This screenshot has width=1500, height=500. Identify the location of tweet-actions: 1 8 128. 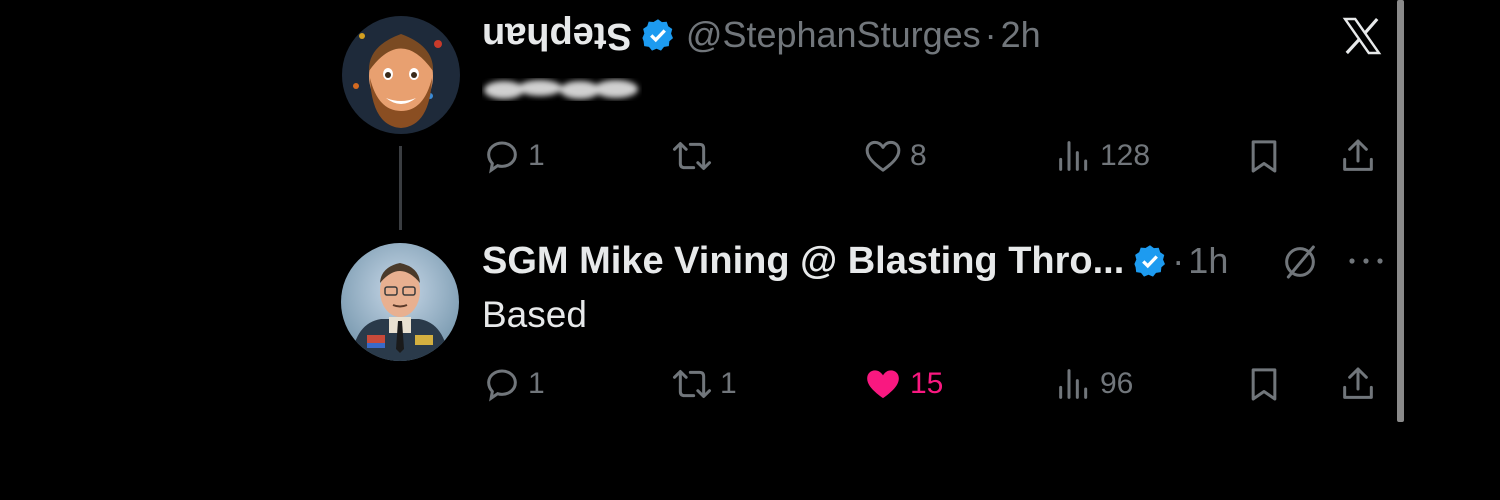
(937, 156).